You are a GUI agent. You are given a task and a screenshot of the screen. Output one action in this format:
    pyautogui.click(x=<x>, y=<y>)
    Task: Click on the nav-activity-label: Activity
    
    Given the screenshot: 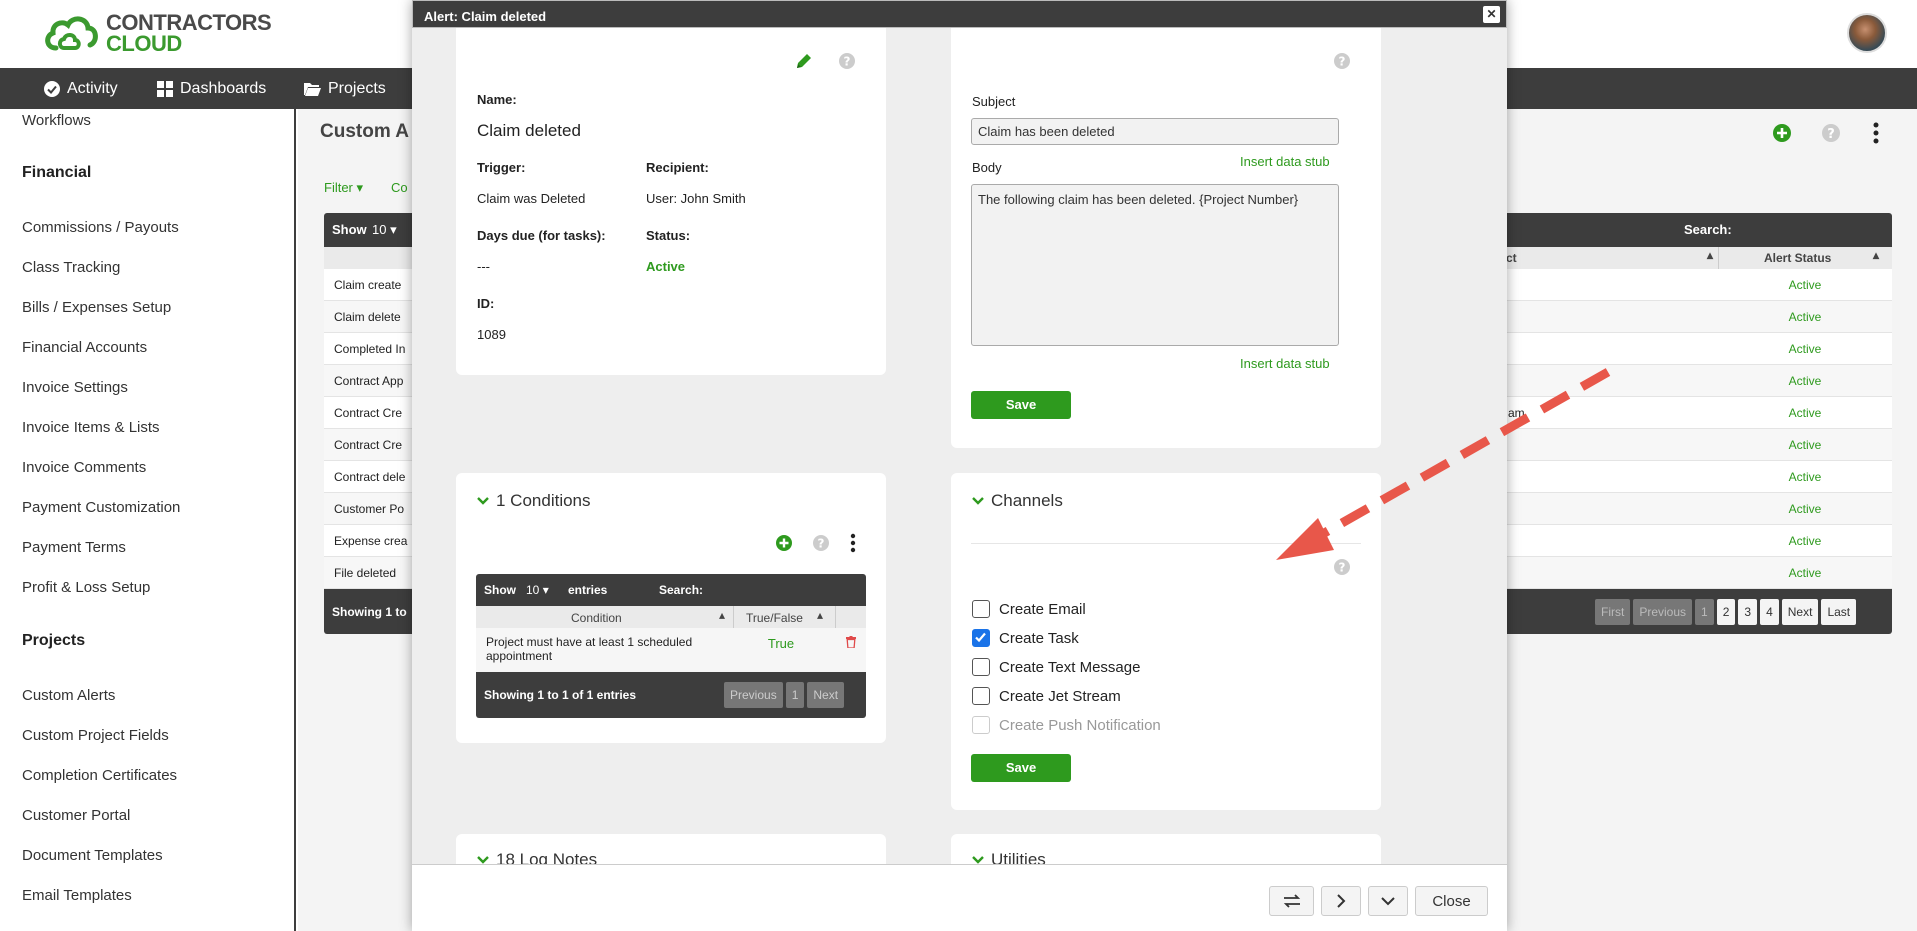 What is the action you would take?
    pyautogui.click(x=92, y=88)
    